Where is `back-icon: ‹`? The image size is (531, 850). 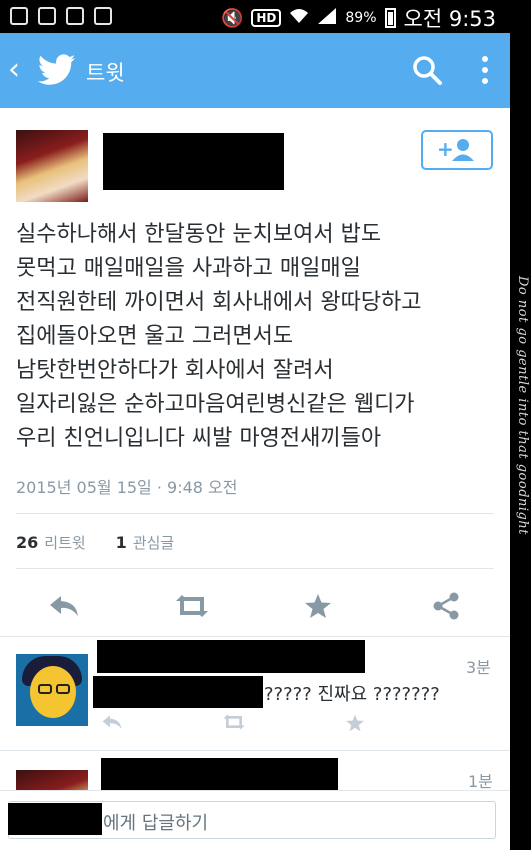
back-icon: ‹ is located at coordinates (14, 70).